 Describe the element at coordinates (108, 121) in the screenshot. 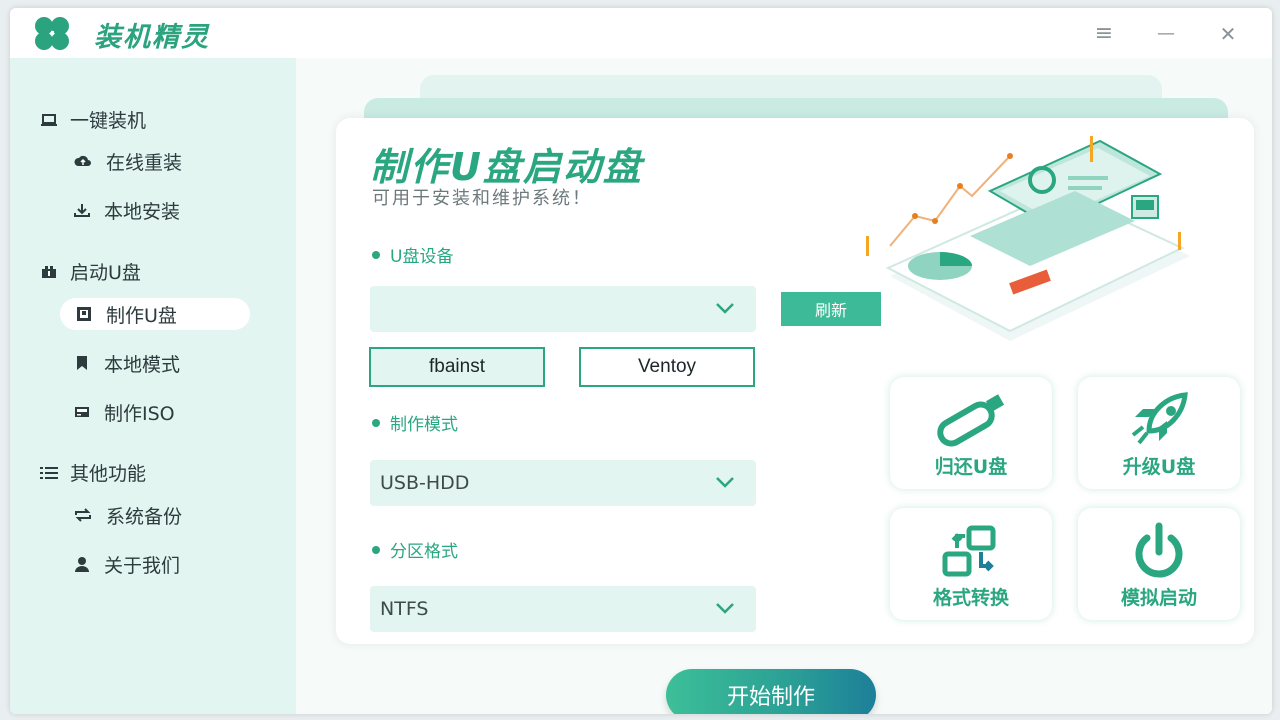

I see `sidebar-group-label: 一键装机` at that location.